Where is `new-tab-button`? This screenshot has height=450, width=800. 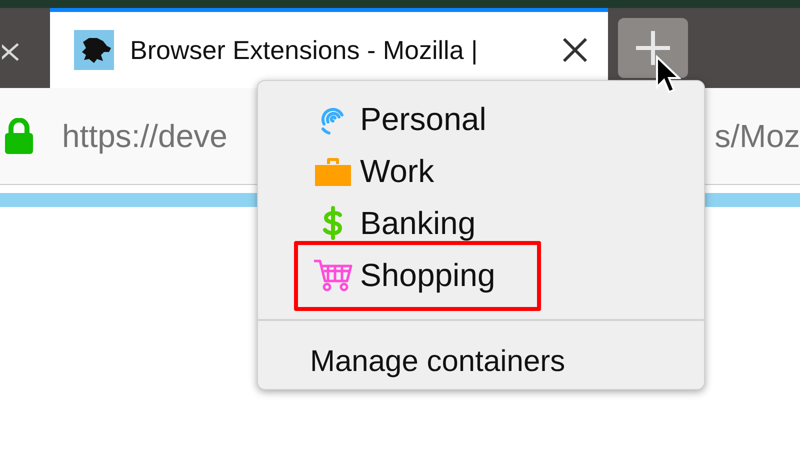 new-tab-button is located at coordinates (653, 48).